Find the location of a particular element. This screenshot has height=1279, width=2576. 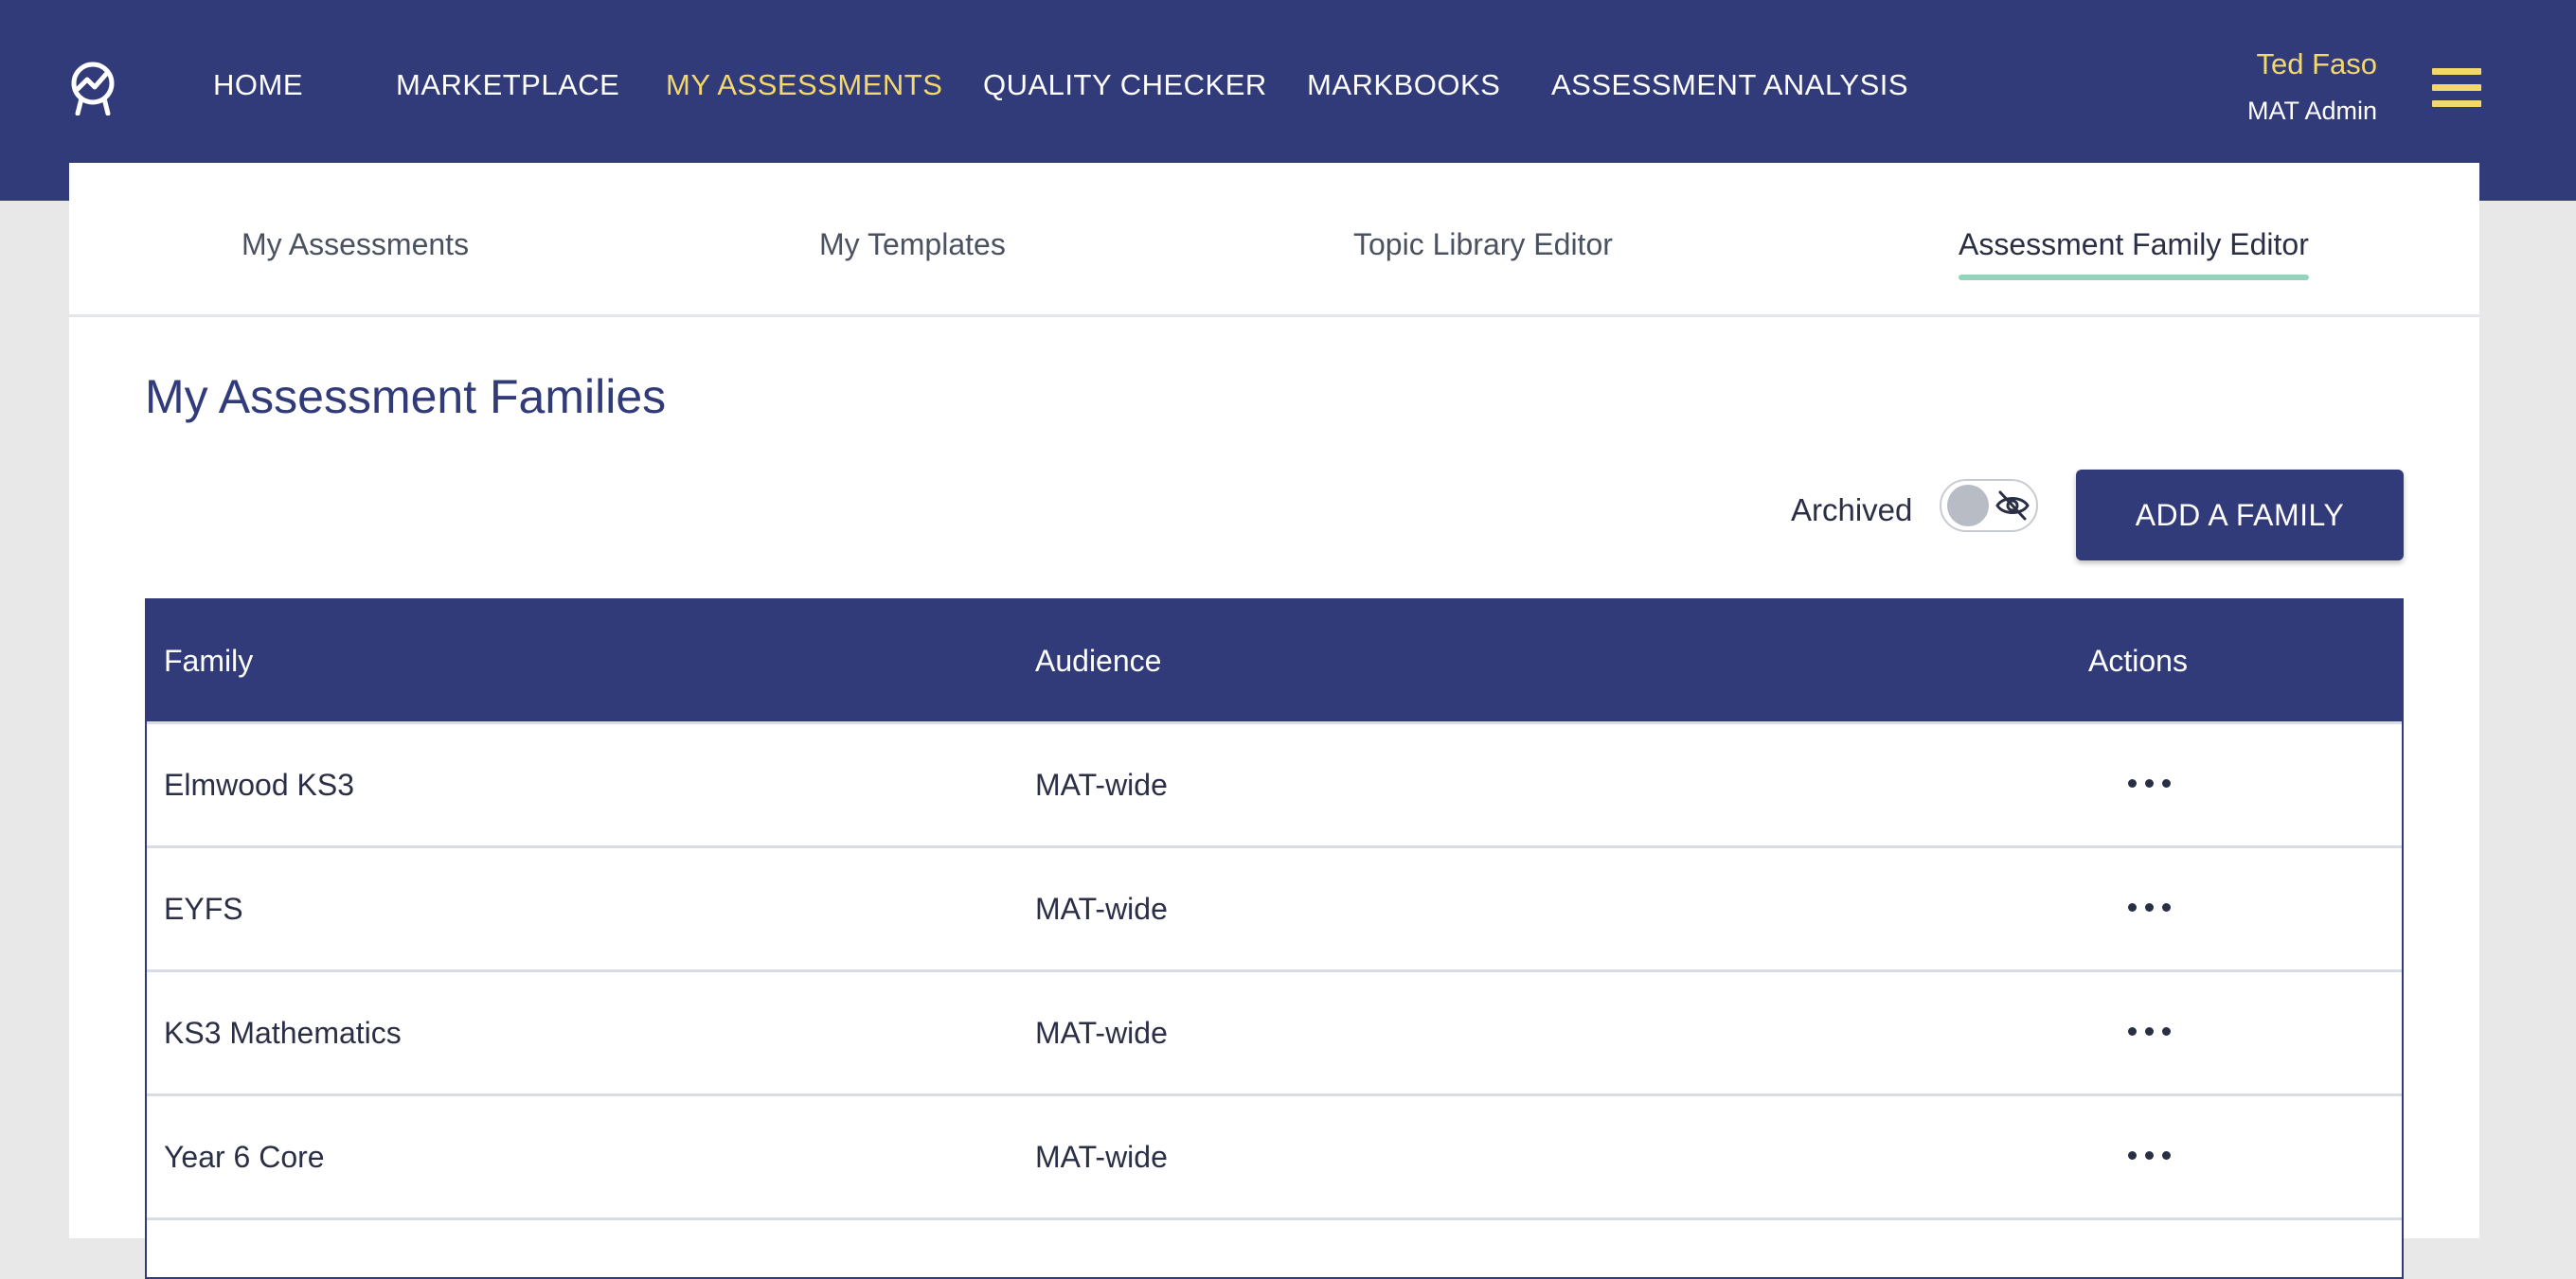

nav-my-assessments: MY ASSESSMENTS is located at coordinates (804, 85).